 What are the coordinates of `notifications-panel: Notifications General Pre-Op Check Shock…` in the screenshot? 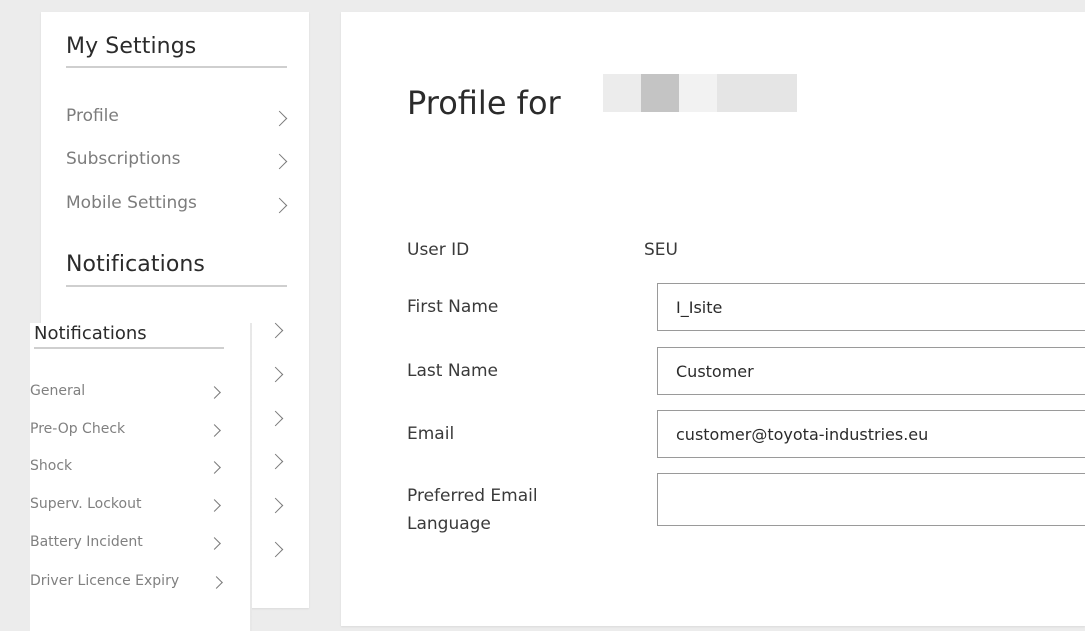 It's located at (140, 477).